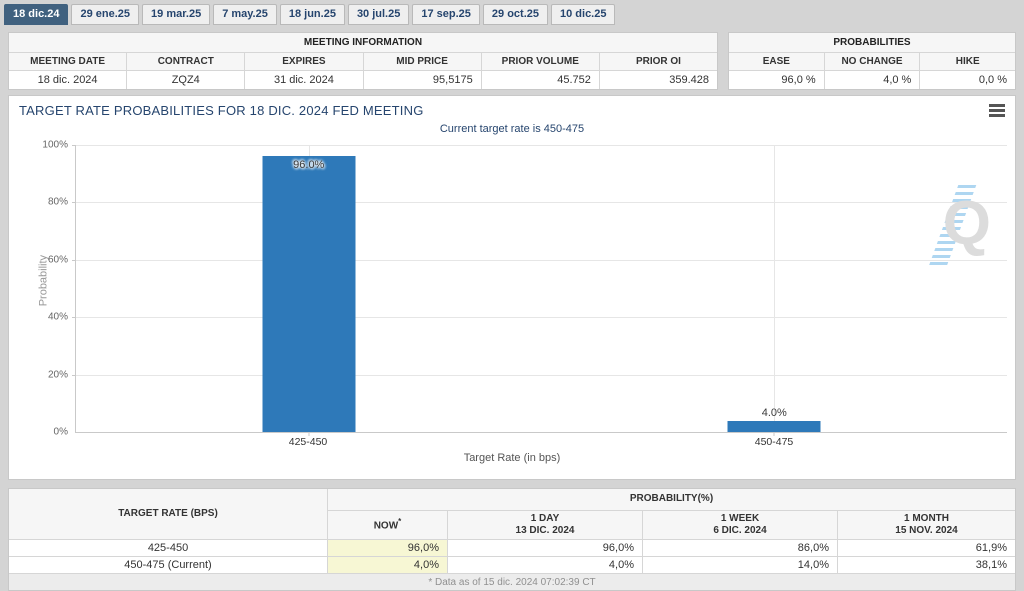  Describe the element at coordinates (363, 43) in the screenshot. I see `meeting-information-title: MEETING INFORMATION` at that location.